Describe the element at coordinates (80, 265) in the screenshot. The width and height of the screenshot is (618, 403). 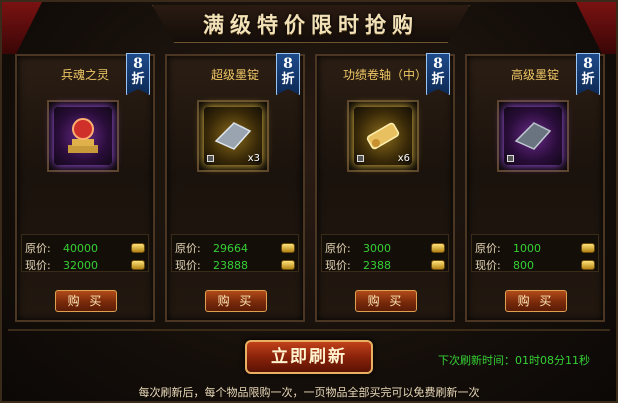
I see `current-price-value: 32000` at that location.